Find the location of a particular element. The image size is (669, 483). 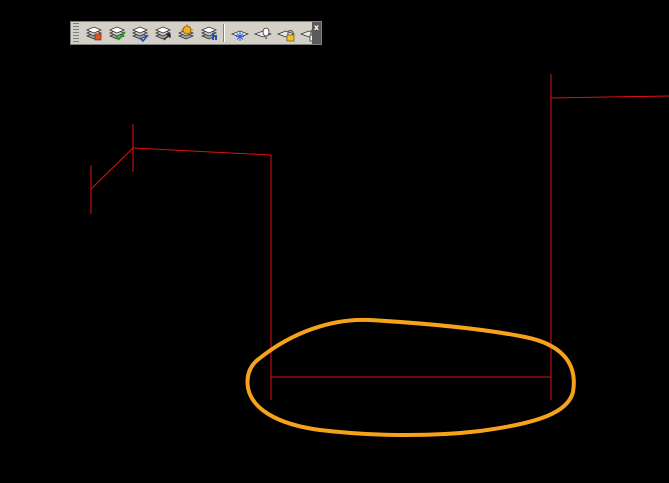

layers-toolbar: x is located at coordinates (196, 33).